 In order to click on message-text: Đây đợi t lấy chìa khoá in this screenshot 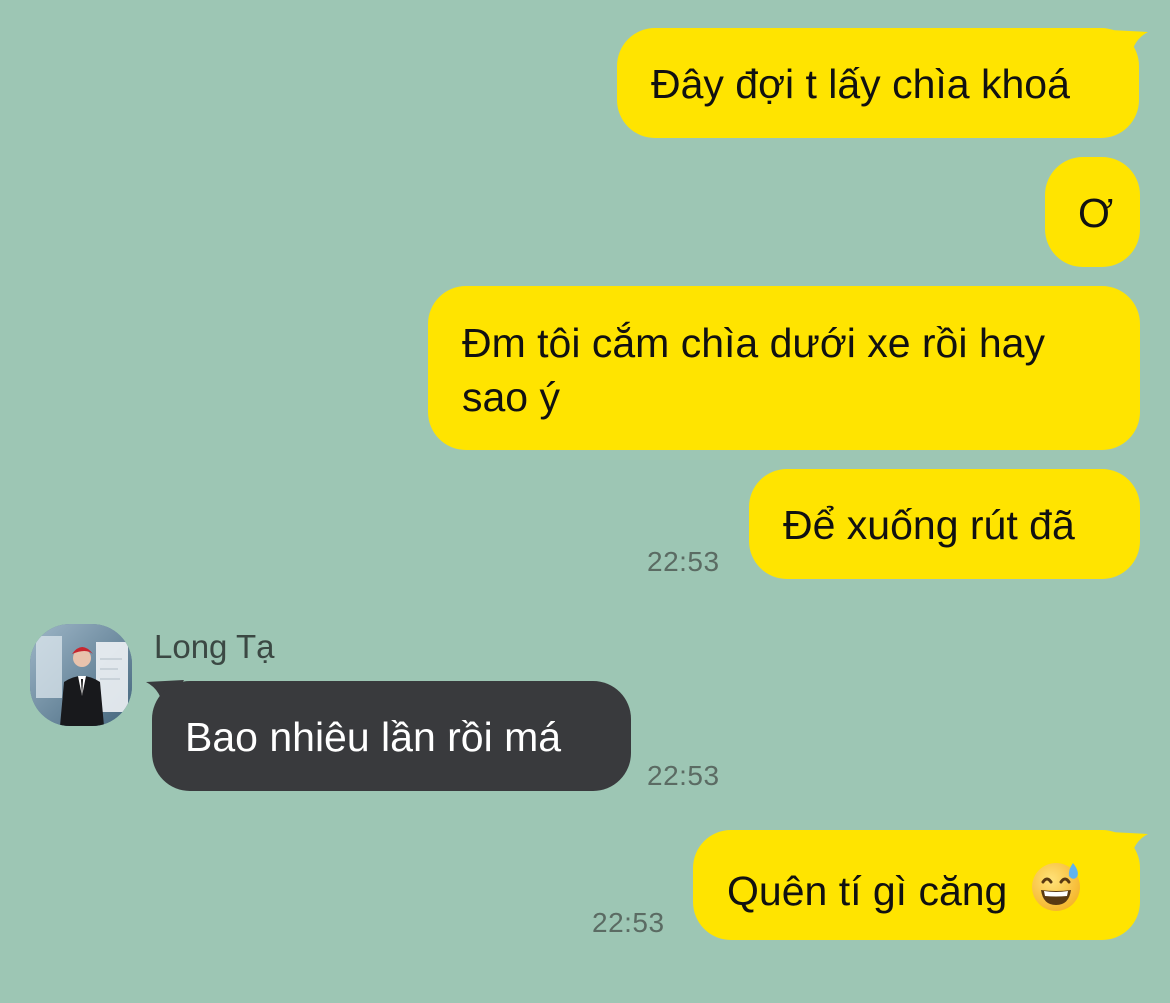, I will do `click(860, 84)`.